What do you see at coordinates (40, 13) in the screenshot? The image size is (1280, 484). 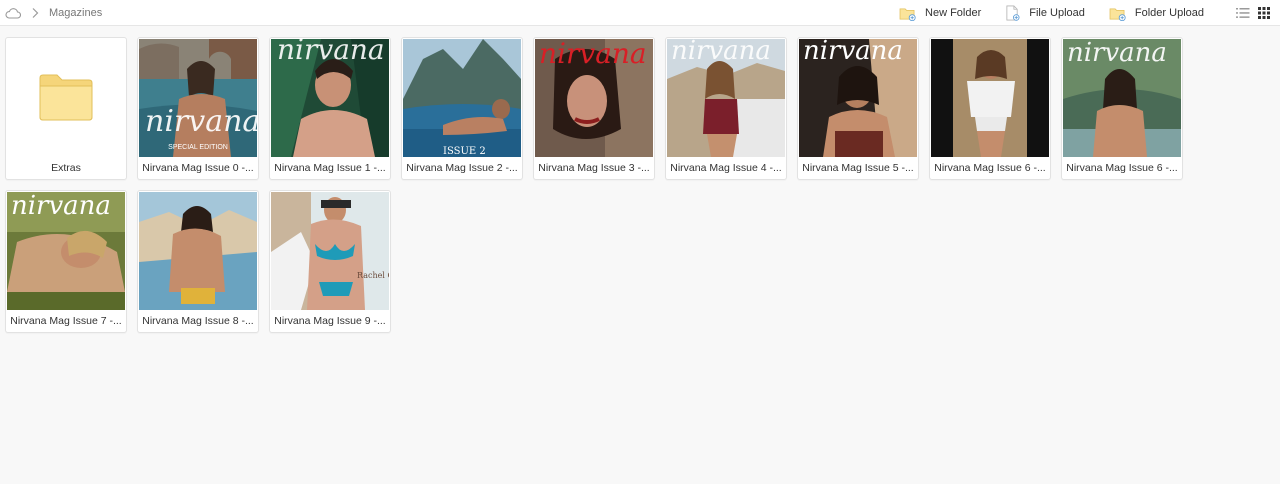 I see `chevron-right-icon` at bounding box center [40, 13].